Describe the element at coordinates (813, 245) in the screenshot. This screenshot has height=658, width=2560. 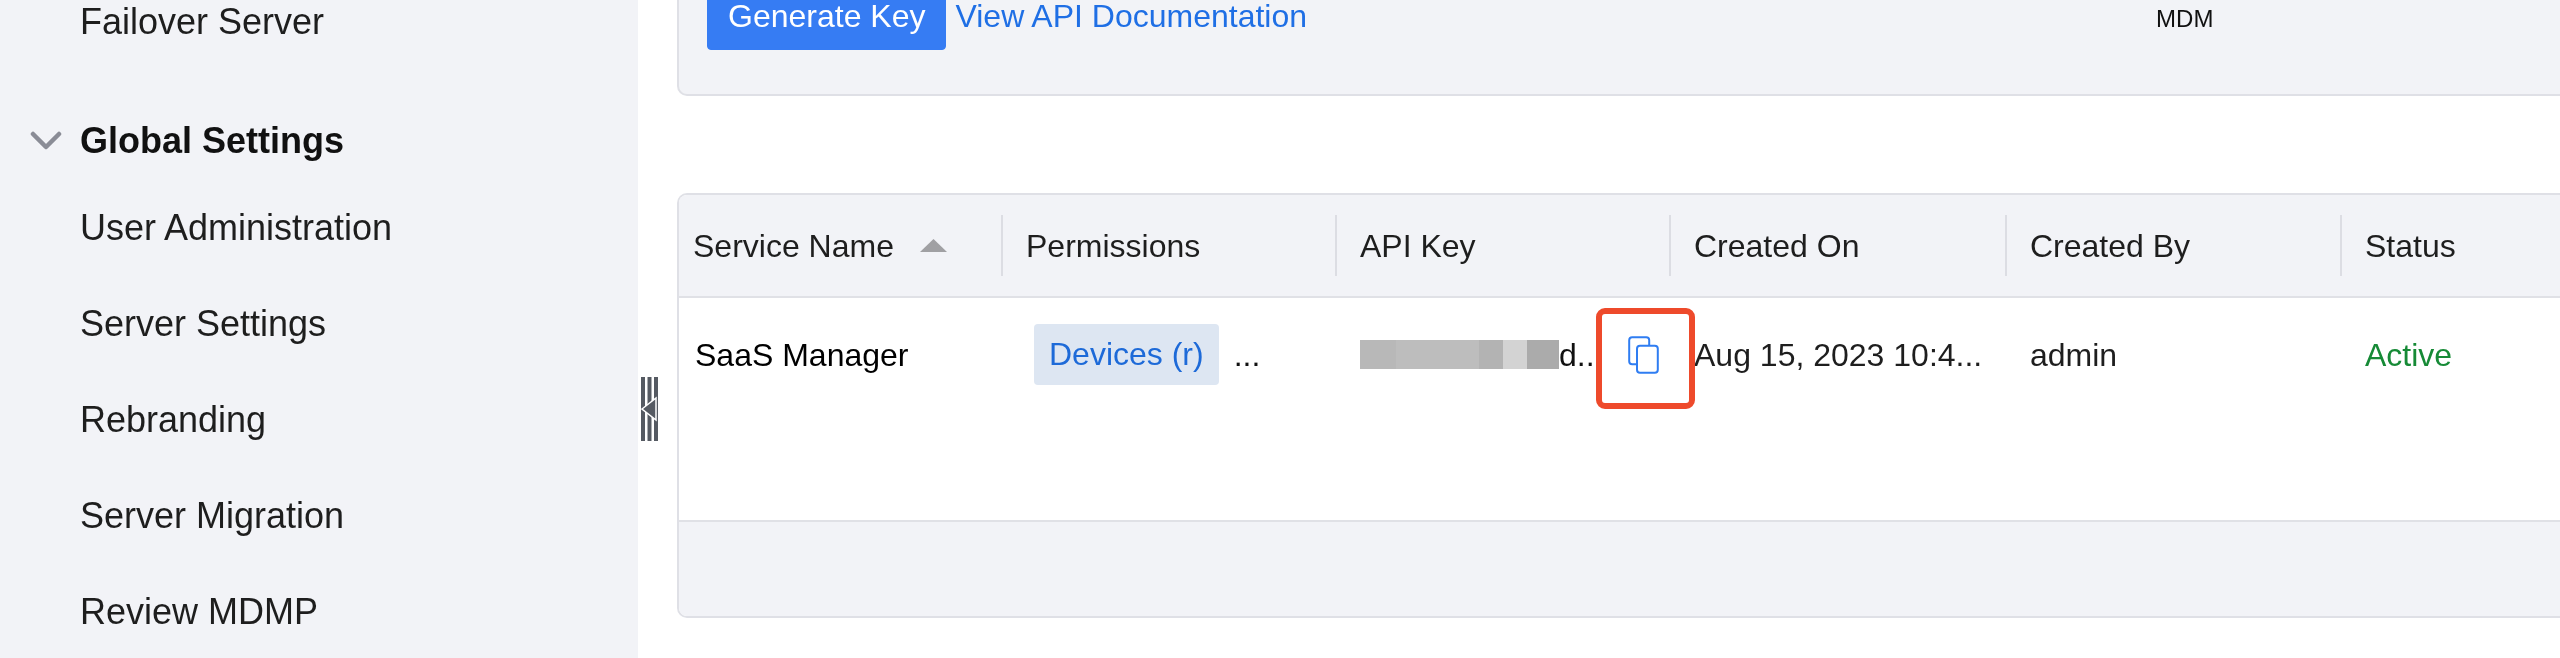
I see `column-header: Service Name` at that location.